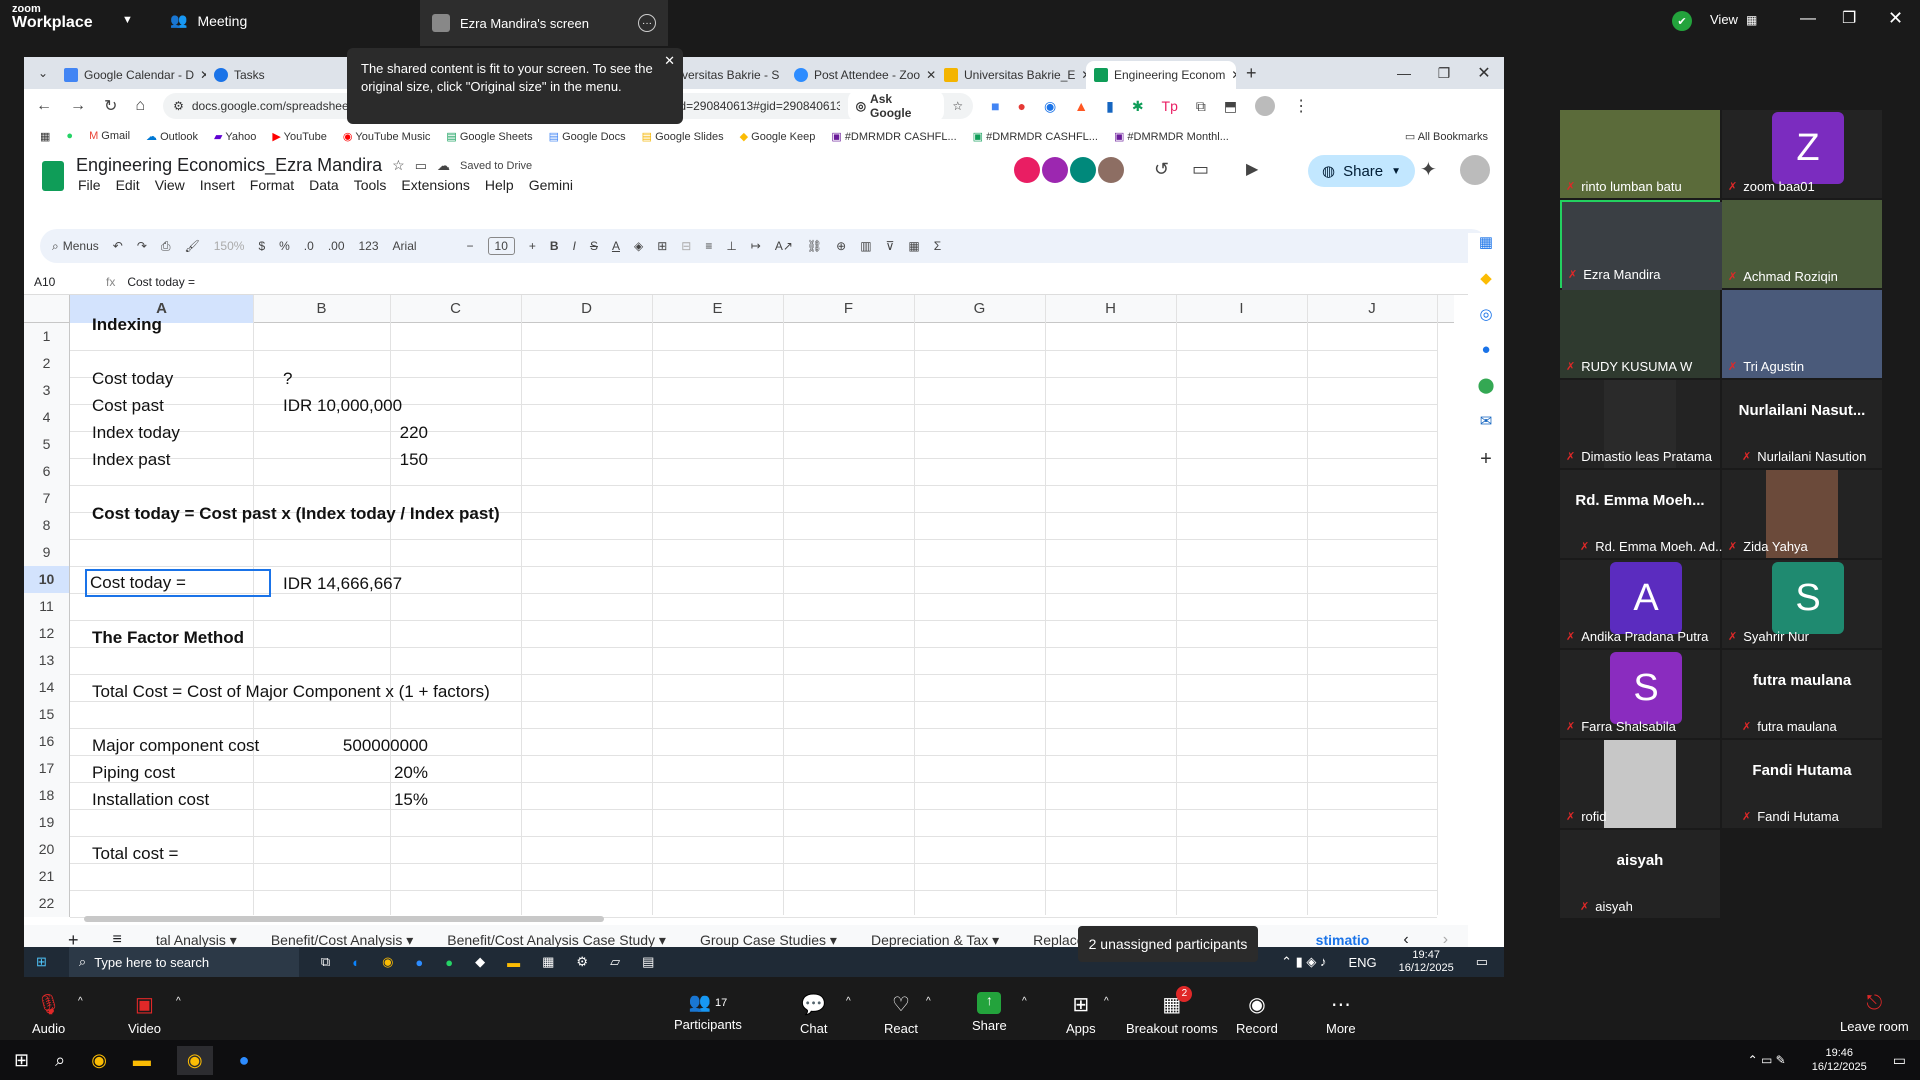  What do you see at coordinates (1839, 1060) in the screenshot?
I see `clock: 19:46 16/12/2025` at bounding box center [1839, 1060].